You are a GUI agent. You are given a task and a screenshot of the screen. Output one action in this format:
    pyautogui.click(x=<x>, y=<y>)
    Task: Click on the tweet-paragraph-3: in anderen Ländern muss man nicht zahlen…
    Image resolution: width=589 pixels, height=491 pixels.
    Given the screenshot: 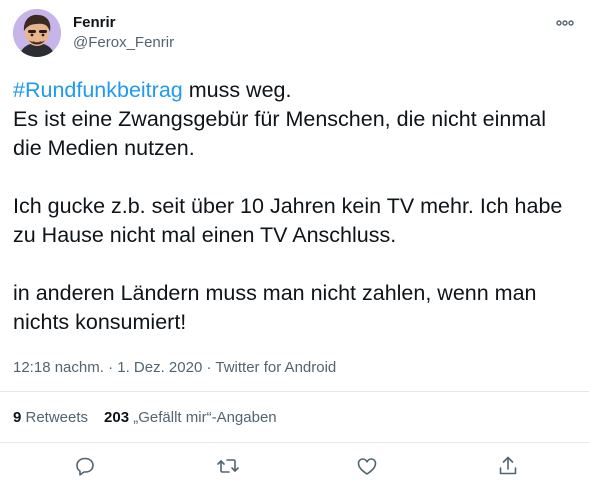 What is the action you would take?
    pyautogui.click(x=275, y=307)
    